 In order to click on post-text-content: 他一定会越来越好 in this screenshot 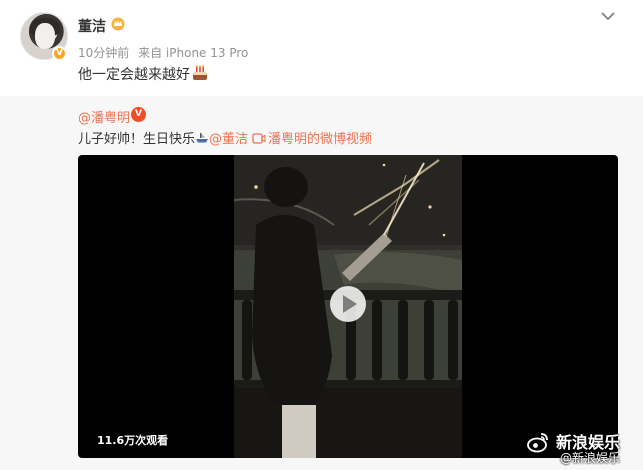, I will do `click(134, 75)`.